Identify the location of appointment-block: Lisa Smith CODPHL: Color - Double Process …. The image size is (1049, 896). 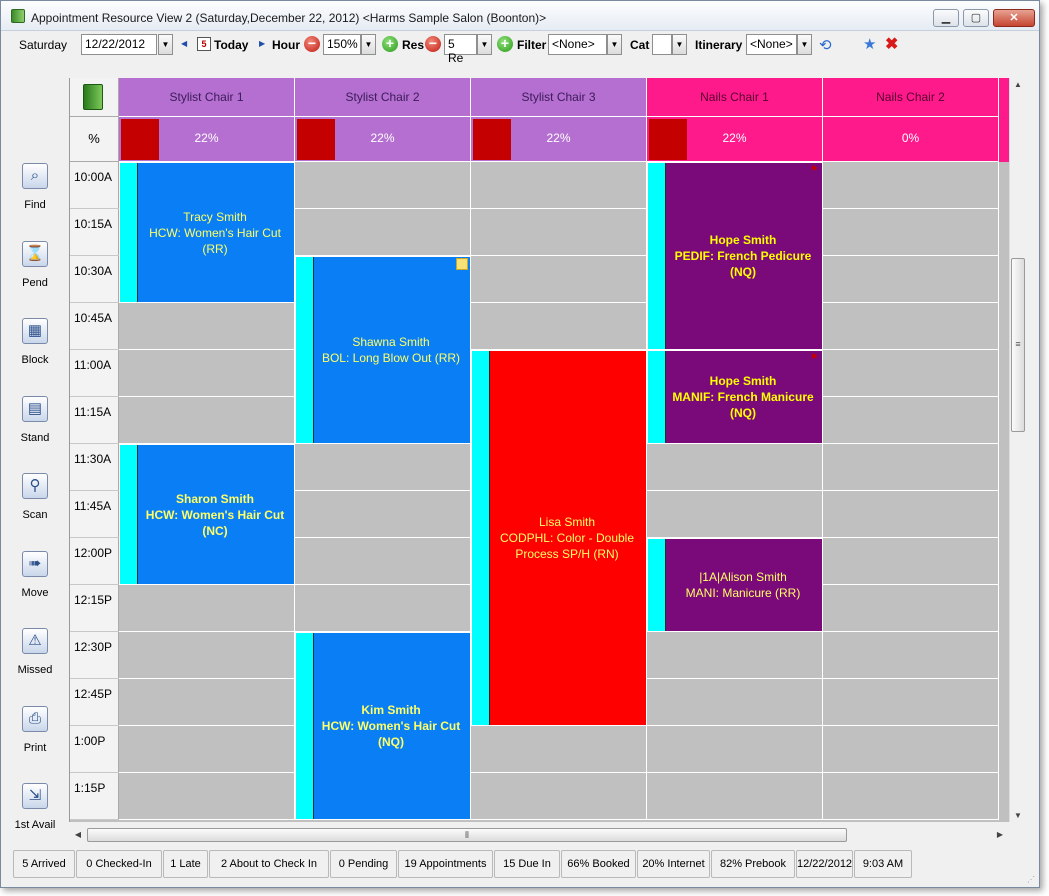
(559, 538).